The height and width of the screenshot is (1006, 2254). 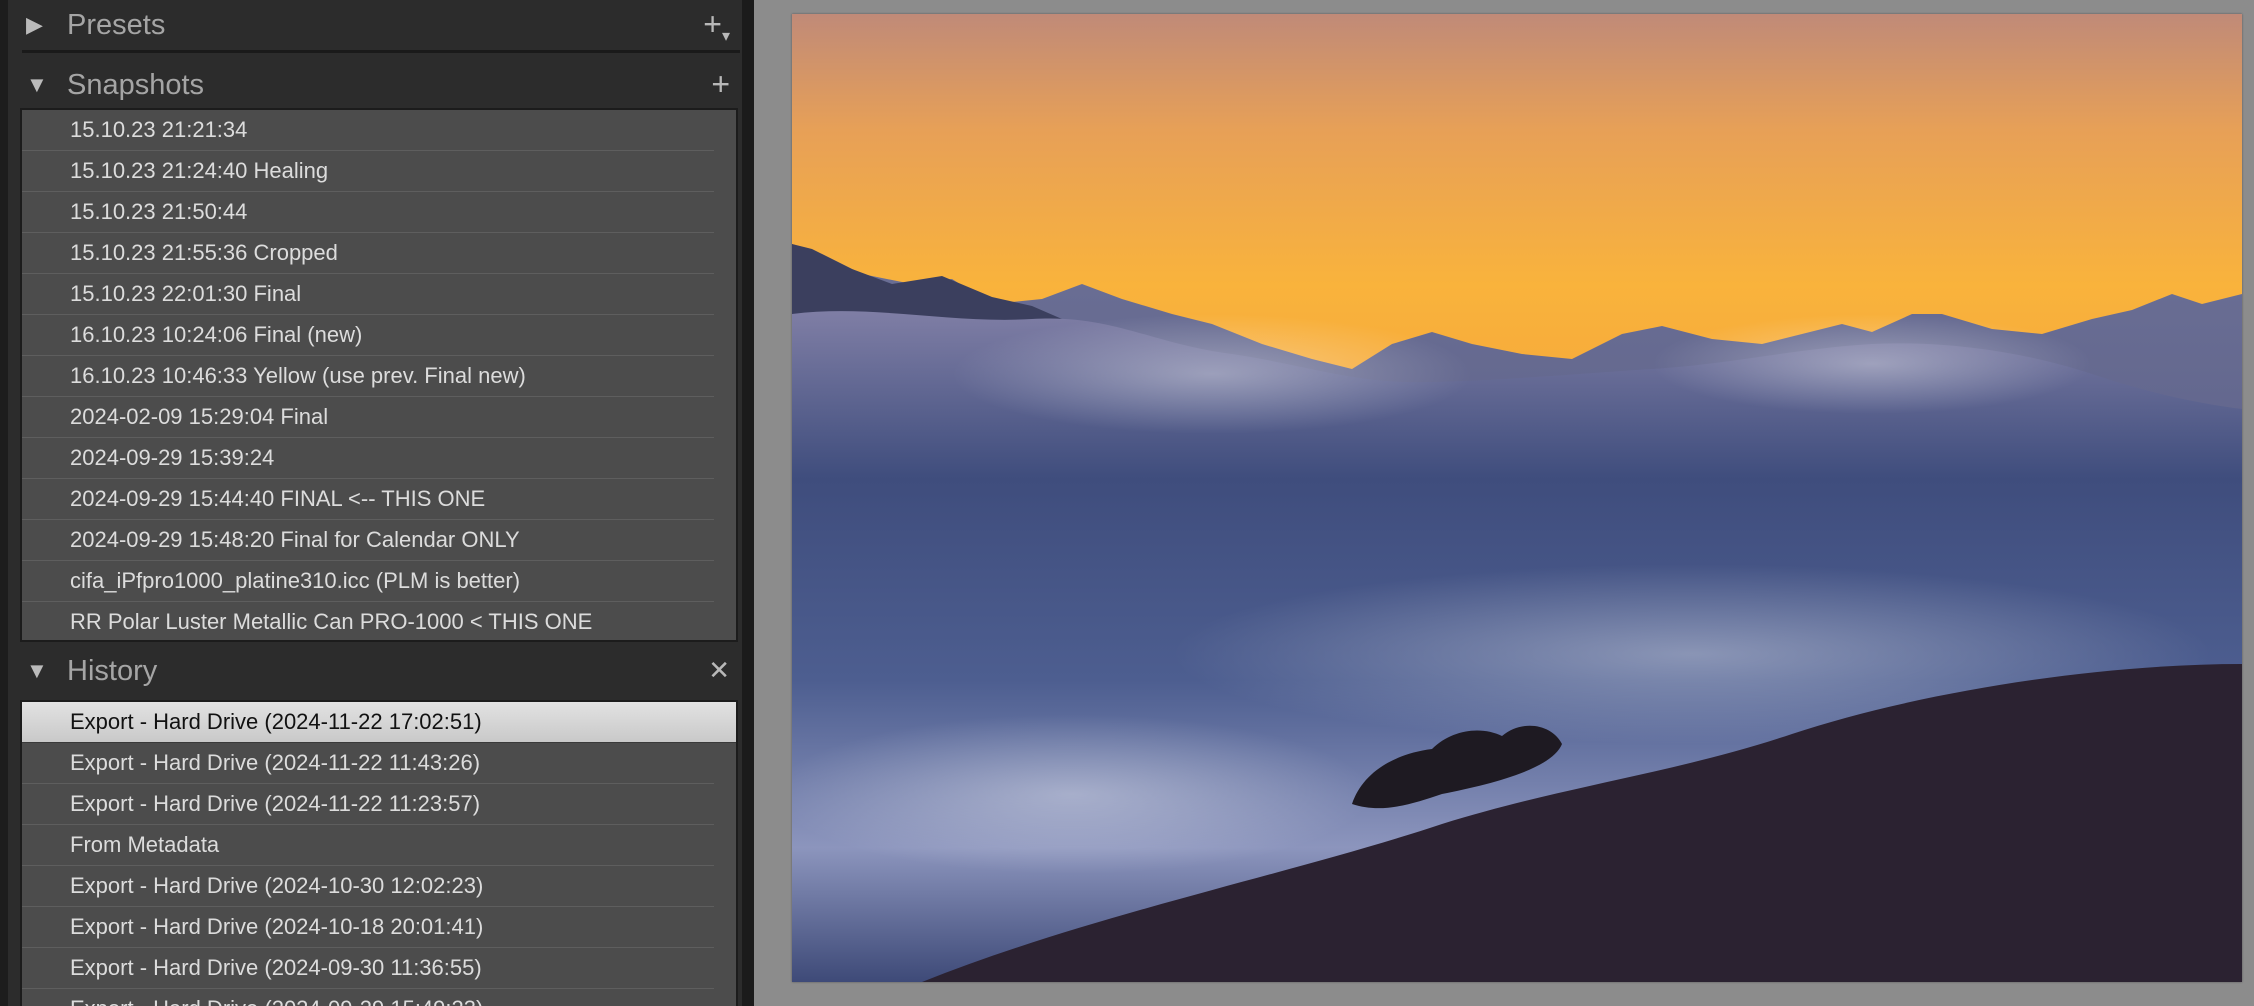 I want to click on presets-title: Presets, so click(x=116, y=25).